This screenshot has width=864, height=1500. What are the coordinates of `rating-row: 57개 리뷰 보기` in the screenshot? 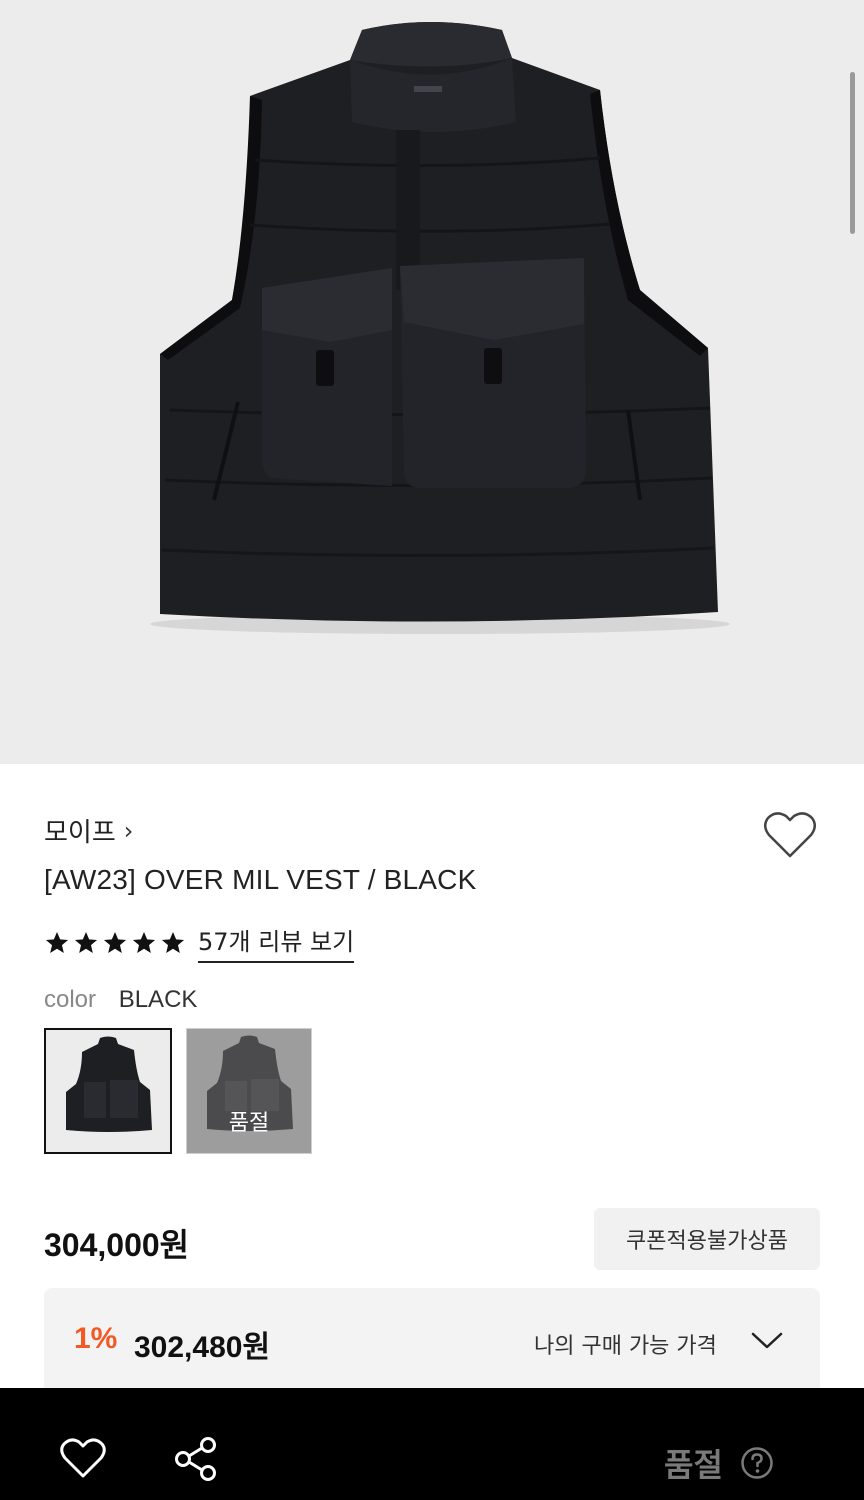 It's located at (199, 942).